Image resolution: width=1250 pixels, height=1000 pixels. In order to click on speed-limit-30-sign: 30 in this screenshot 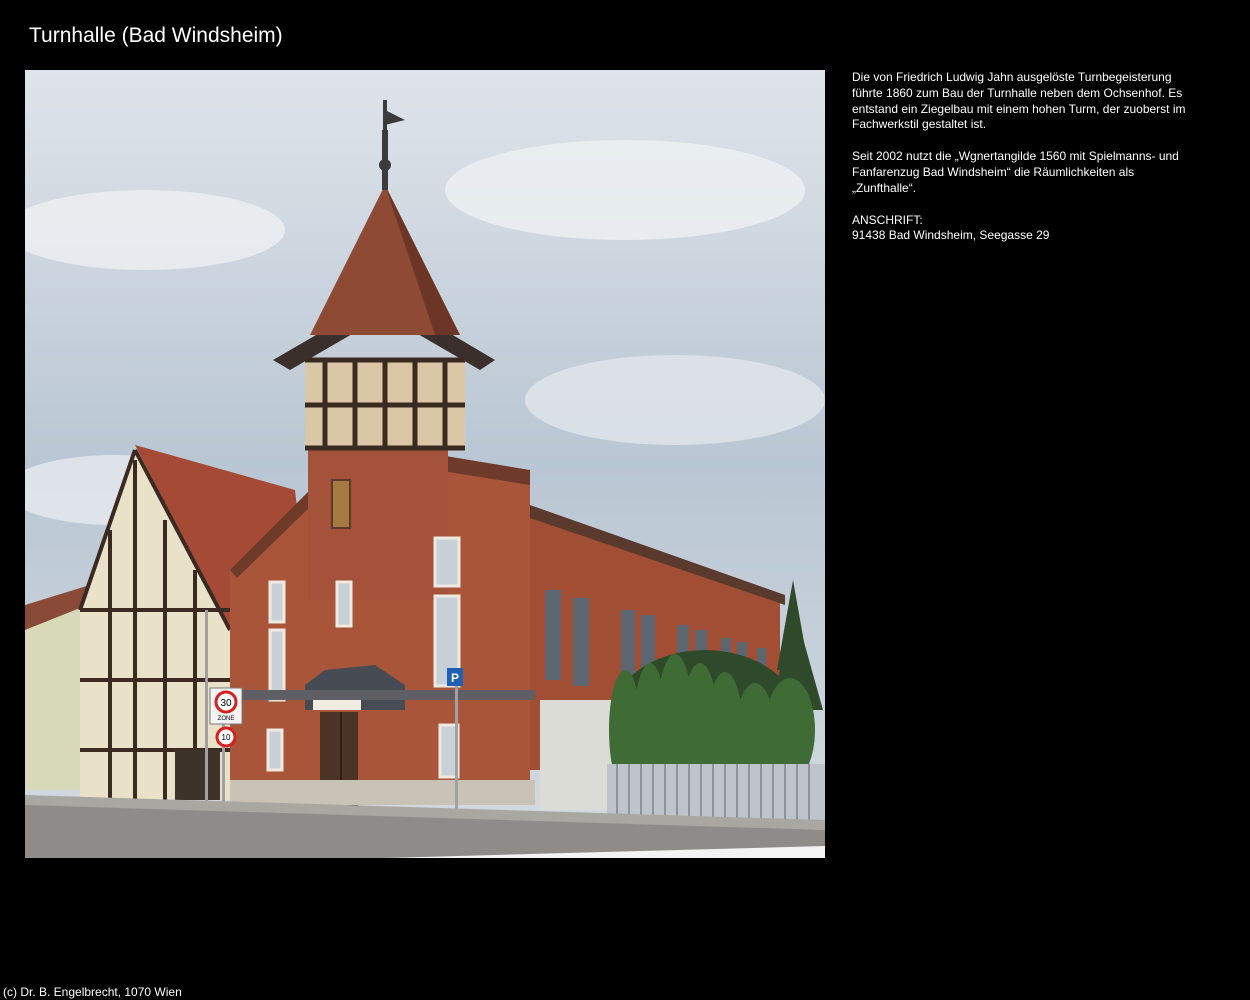, I will do `click(226, 703)`.